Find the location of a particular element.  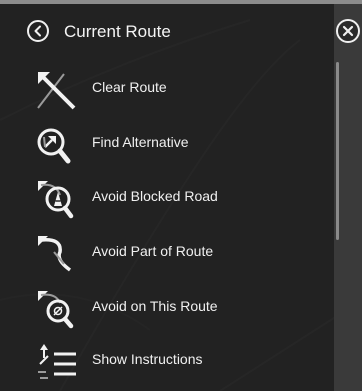

menu-item-avoid-part-of-route: Avoid Part of Route is located at coordinates (160, 253).